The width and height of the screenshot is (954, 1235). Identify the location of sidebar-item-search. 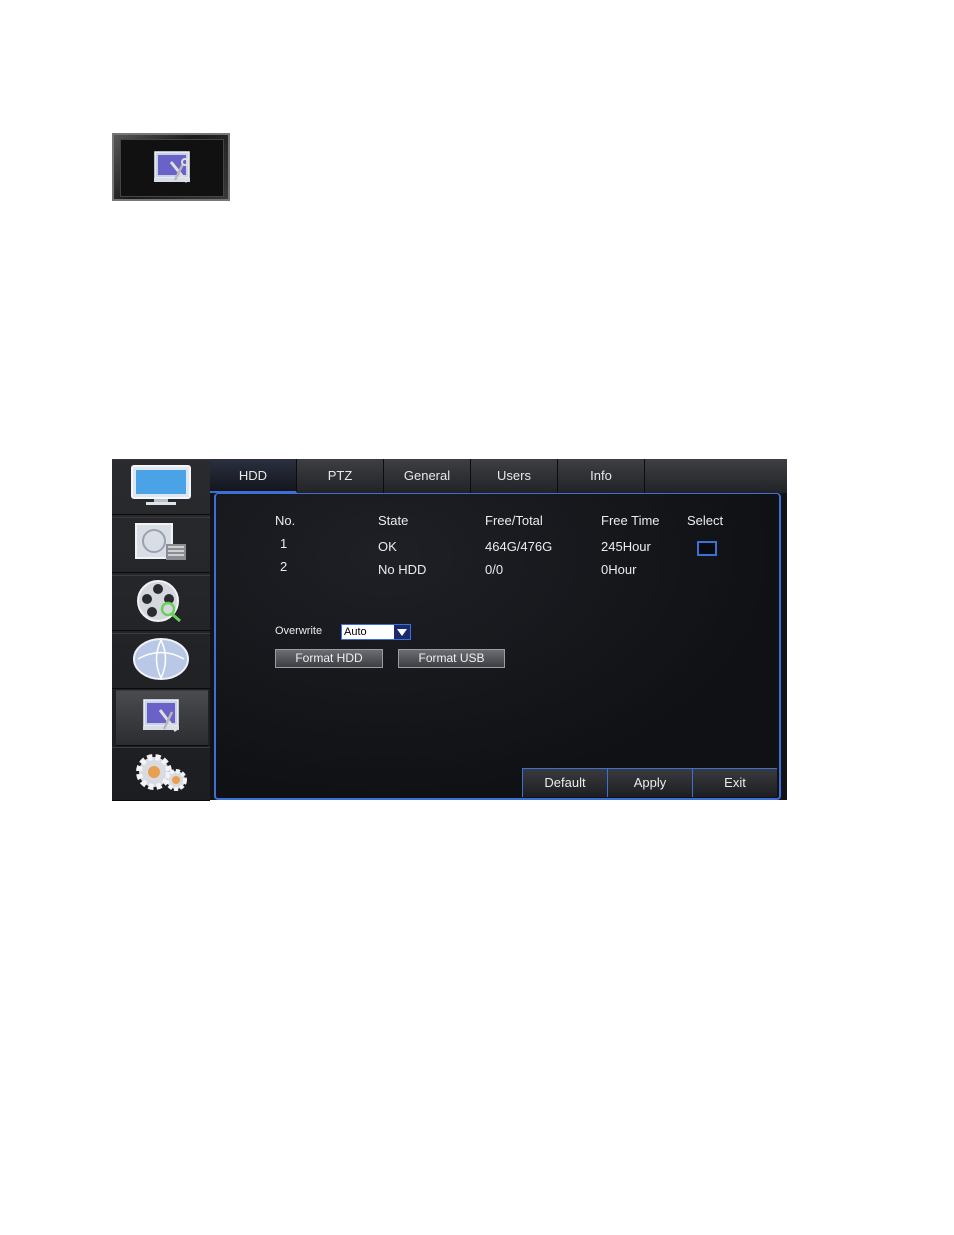
(161, 603).